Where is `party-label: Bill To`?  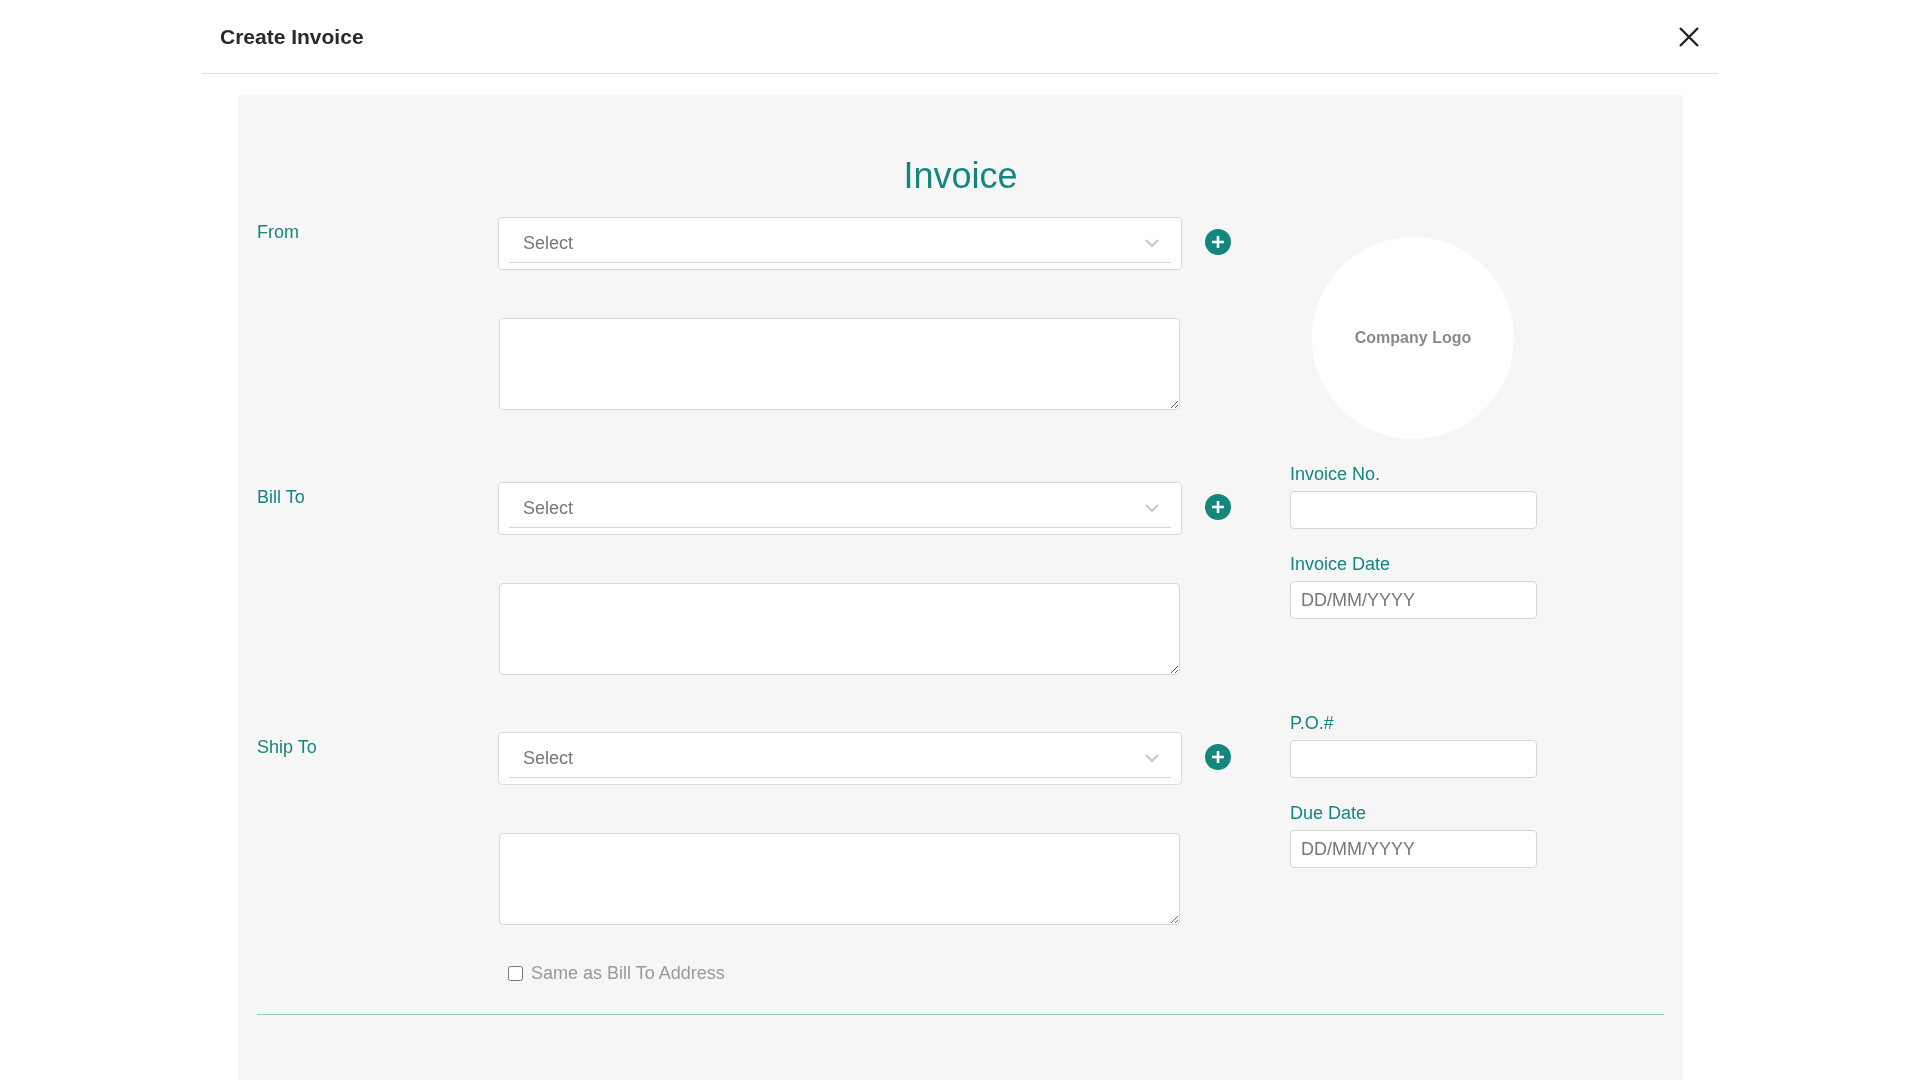 party-label: Bill To is located at coordinates (281, 497).